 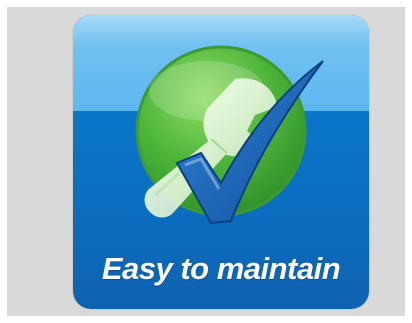 What do you see at coordinates (221, 268) in the screenshot?
I see `badge-caption: Easy to maintain` at bounding box center [221, 268].